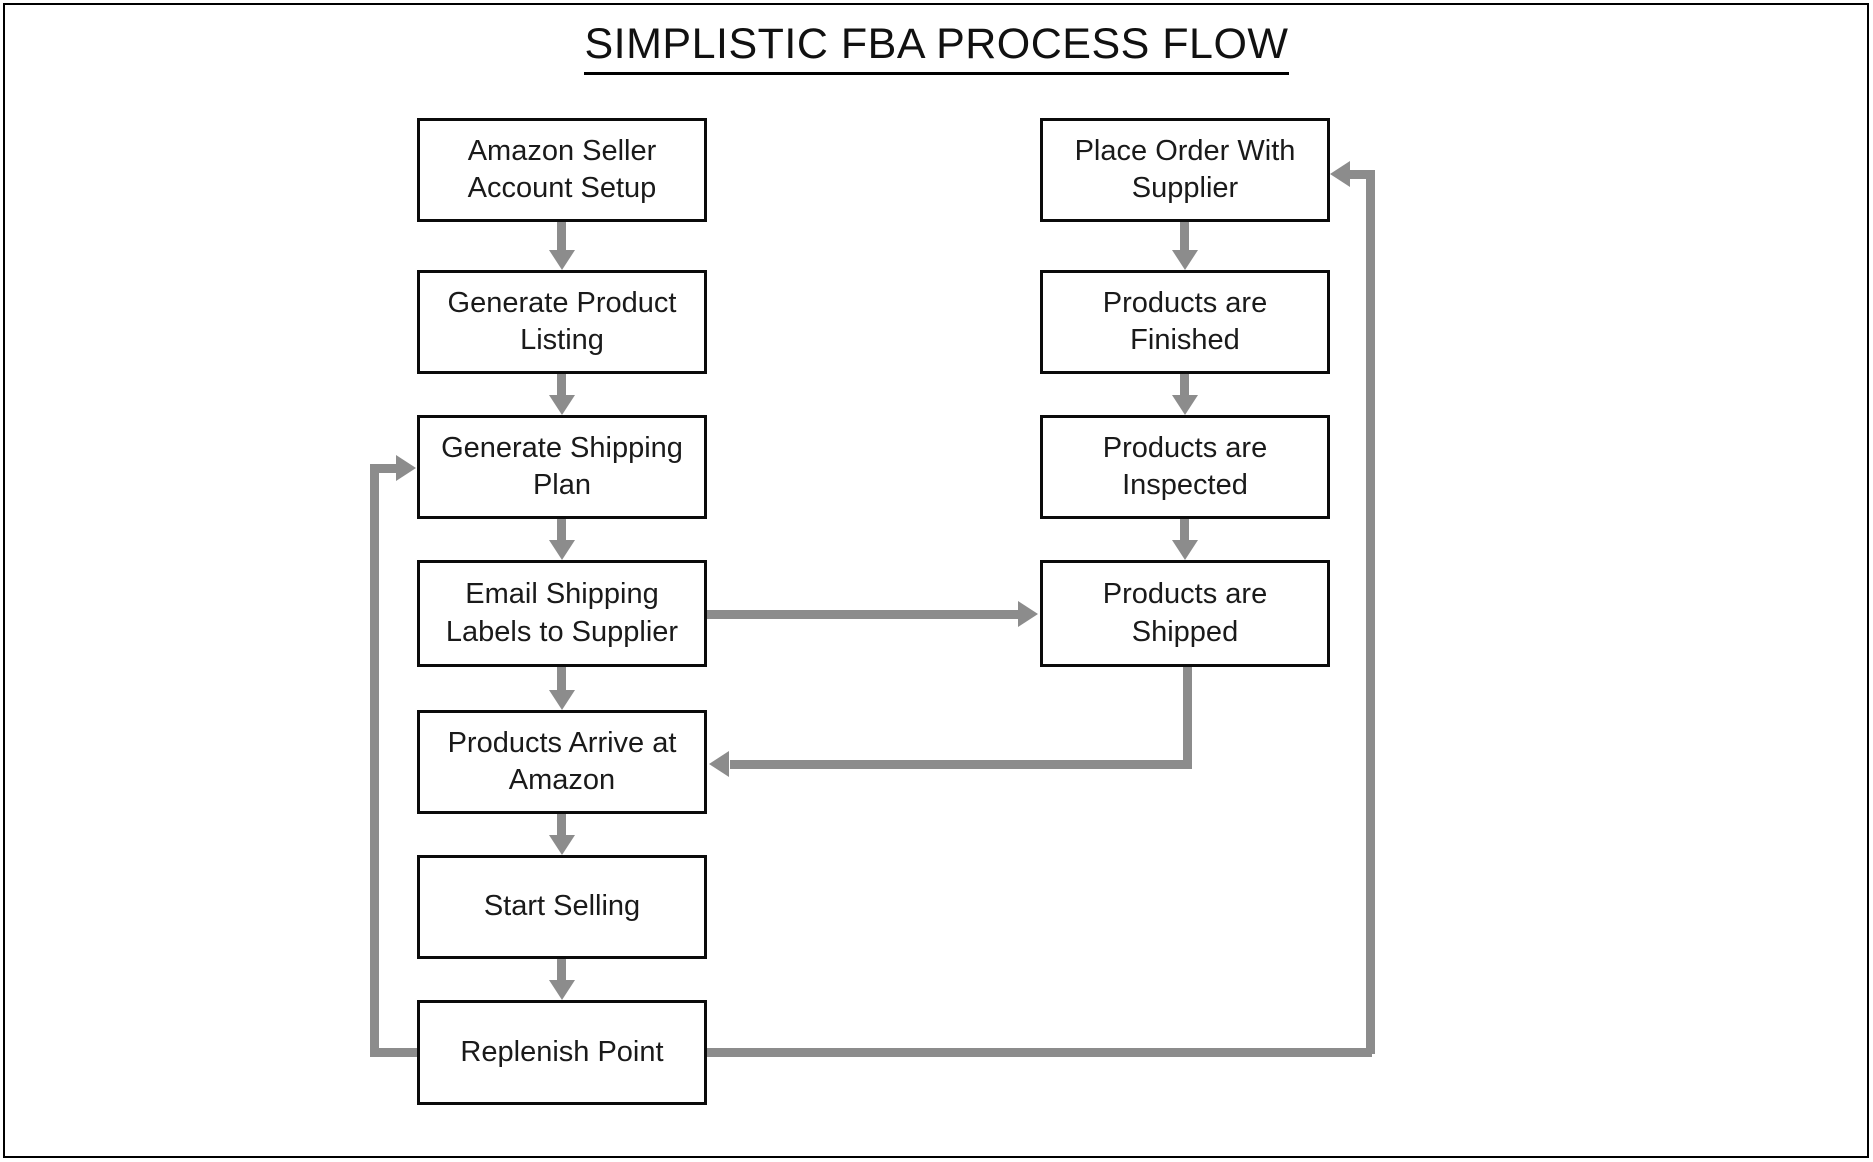 The width and height of the screenshot is (1873, 1162). I want to click on node-label: Replenish Point, so click(562, 1051).